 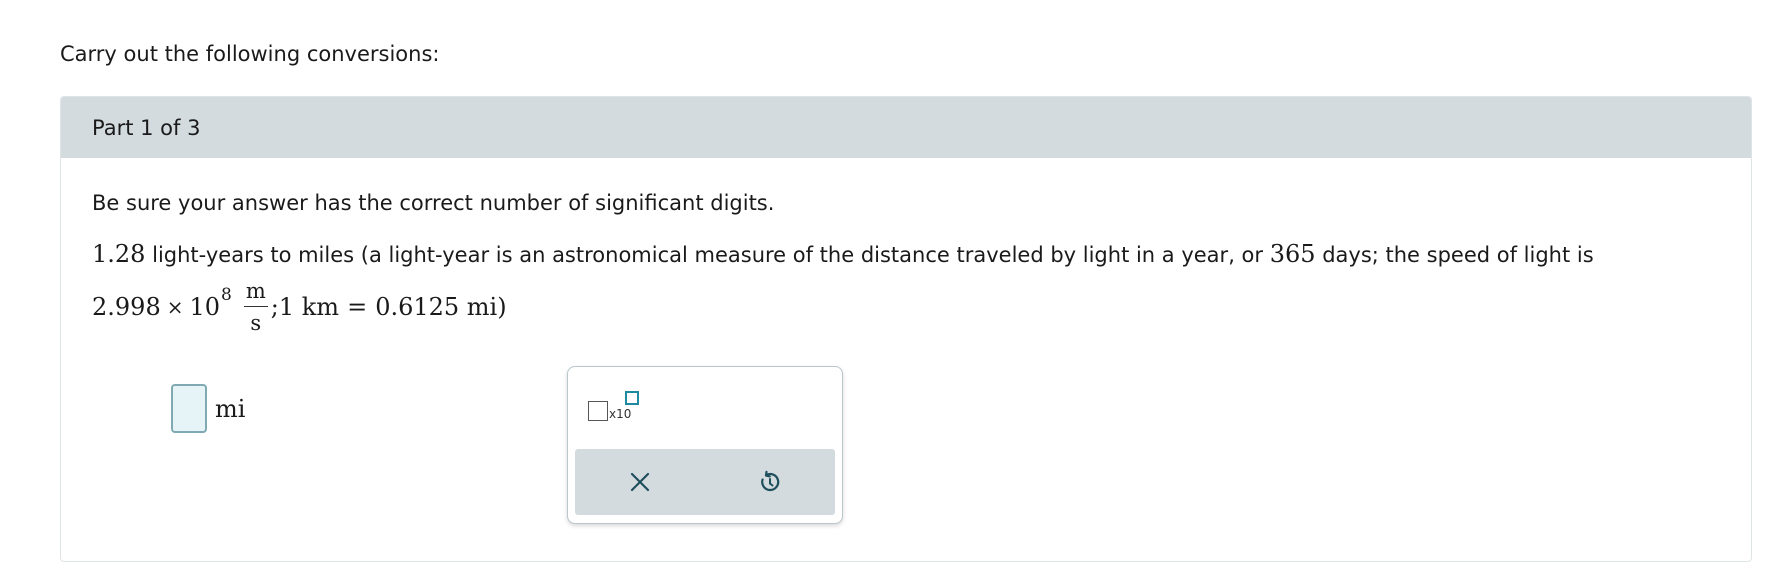 I want to click on speed-mantissa: 2.998, so click(x=126, y=307).